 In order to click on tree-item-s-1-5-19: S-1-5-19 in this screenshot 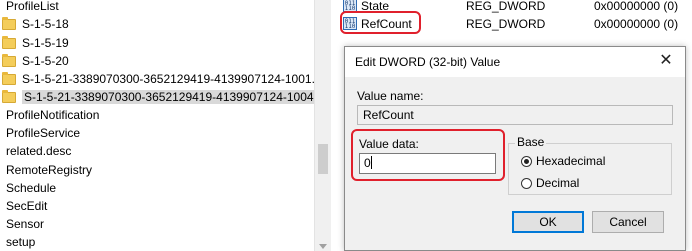, I will do `click(35, 43)`.